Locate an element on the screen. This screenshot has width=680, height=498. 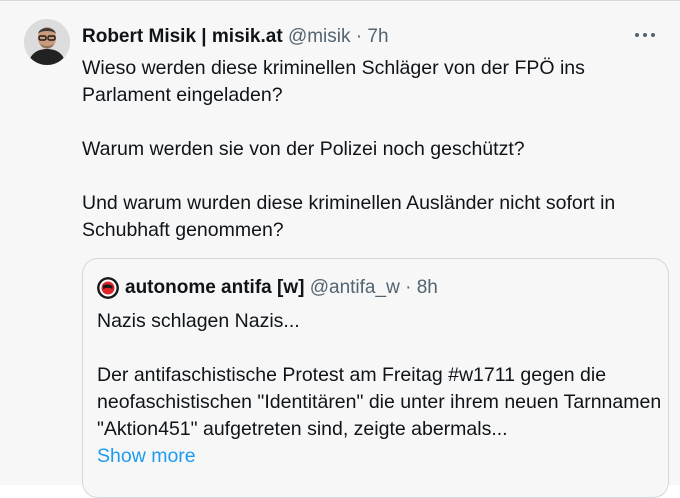
quoted-author-avatar is located at coordinates (108, 288).